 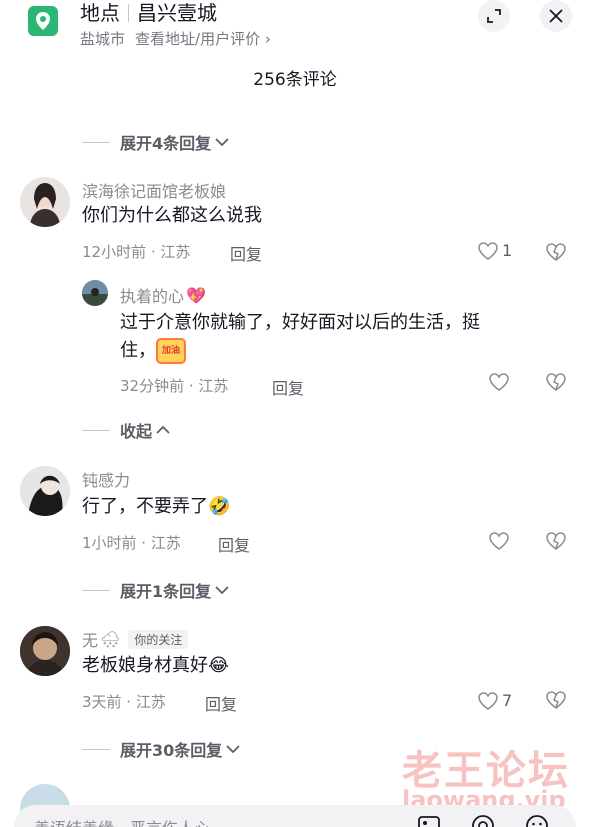 What do you see at coordinates (138, 350) in the screenshot?
I see `comment-text-line2-content: 住，` at bounding box center [138, 350].